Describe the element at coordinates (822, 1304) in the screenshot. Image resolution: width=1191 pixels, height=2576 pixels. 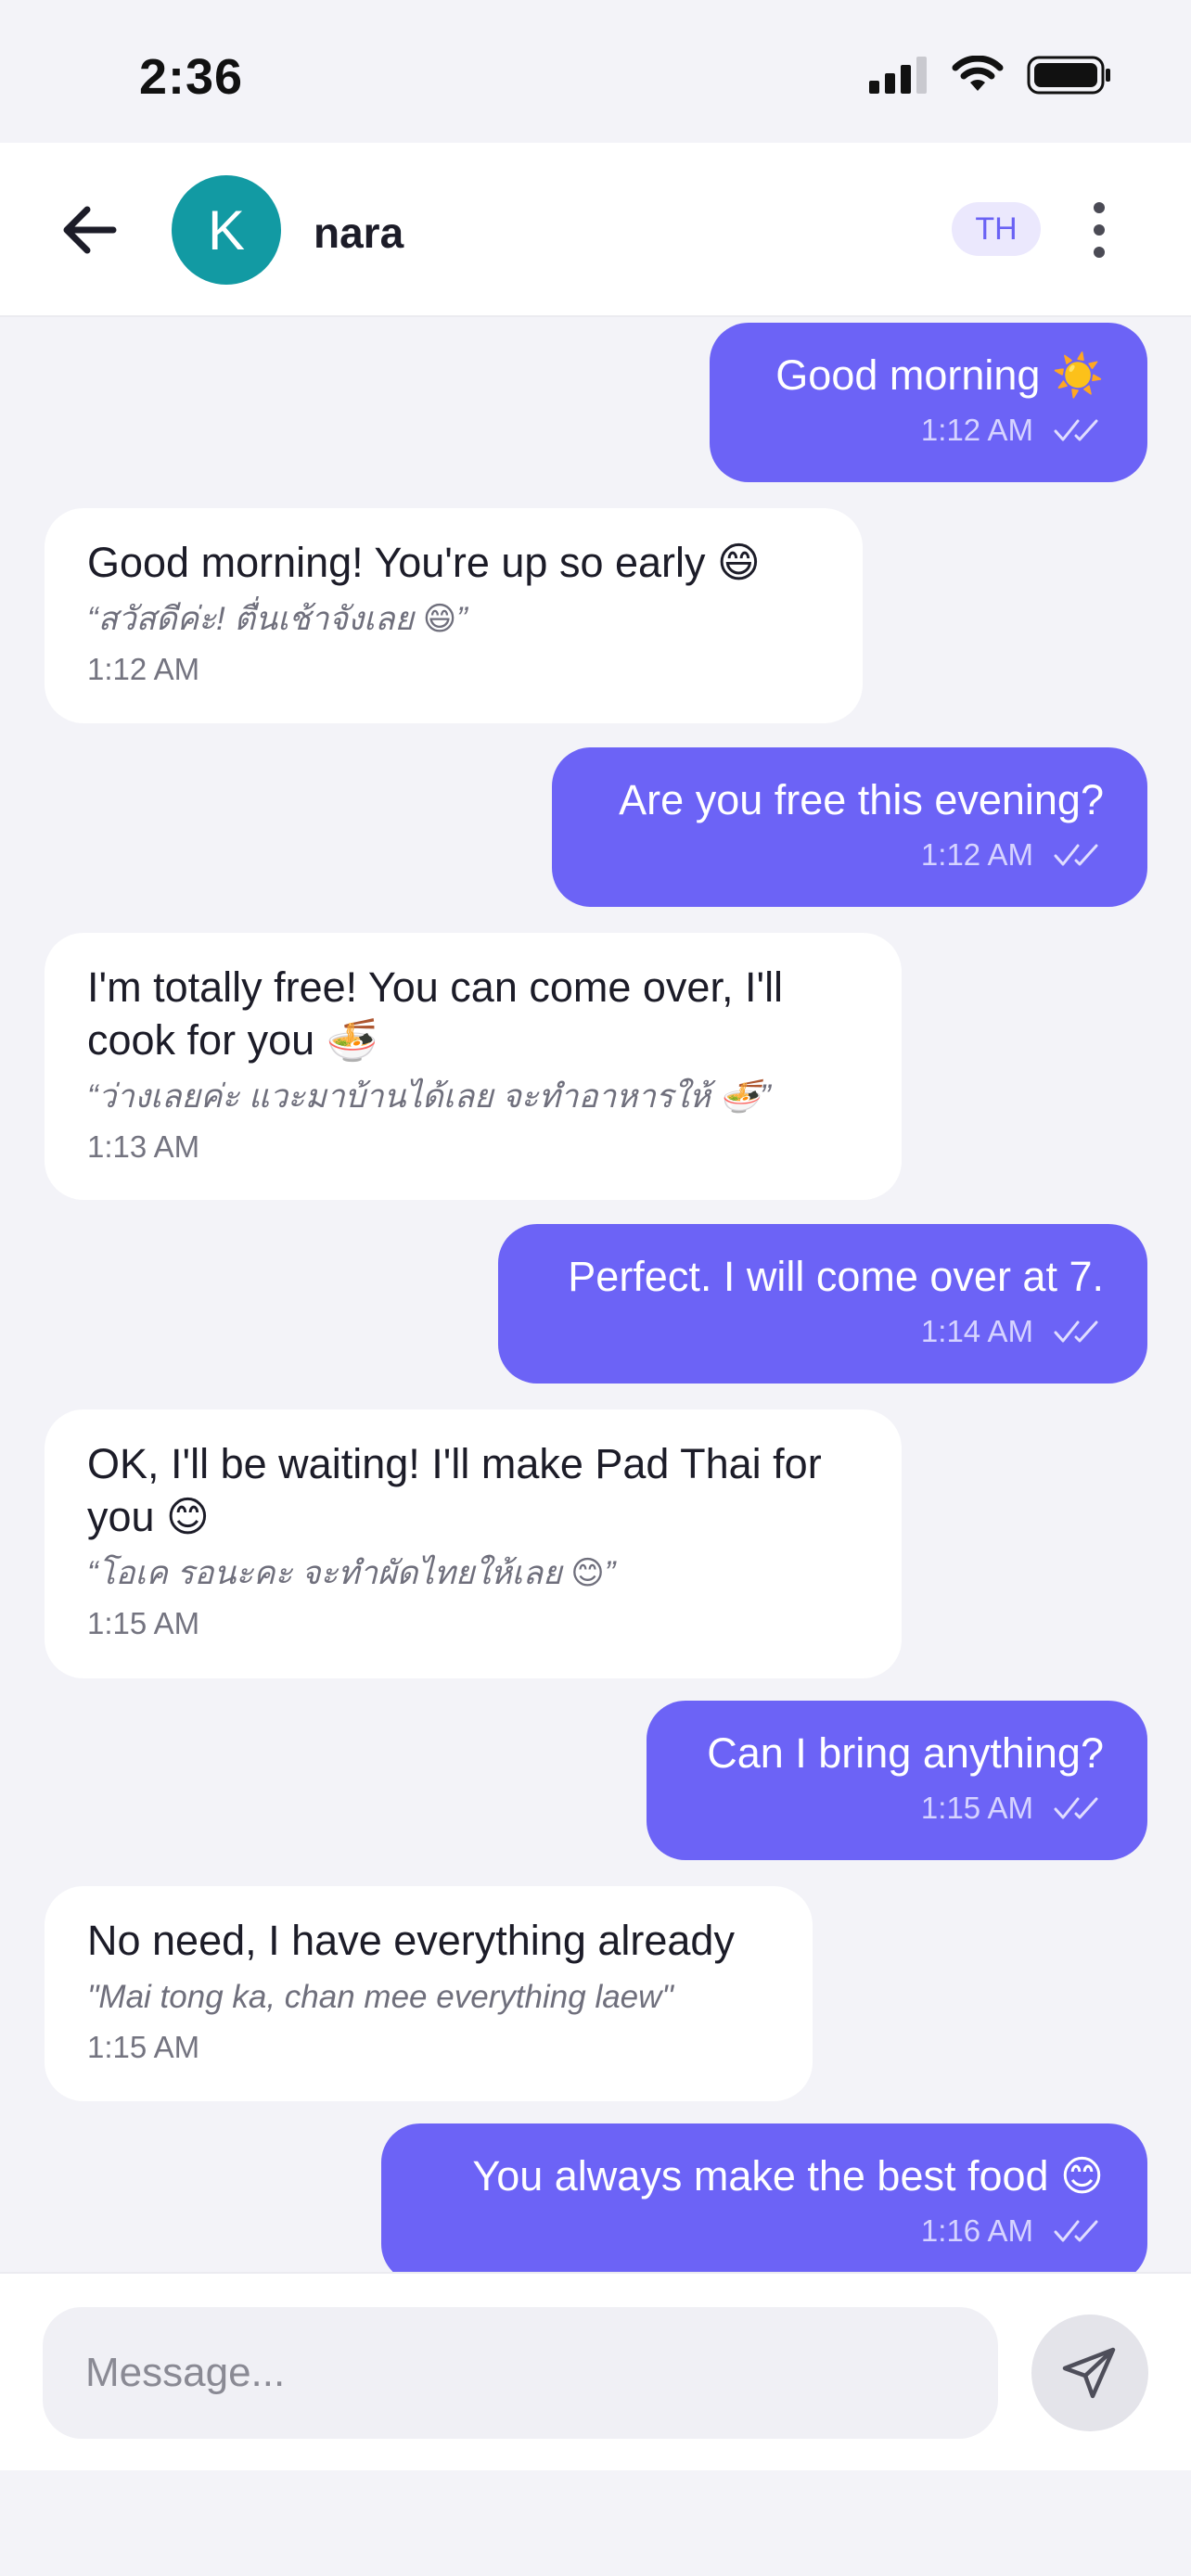
I see `message-outgoing: Perfect. I will come over at 7. 1:14 AM` at that location.